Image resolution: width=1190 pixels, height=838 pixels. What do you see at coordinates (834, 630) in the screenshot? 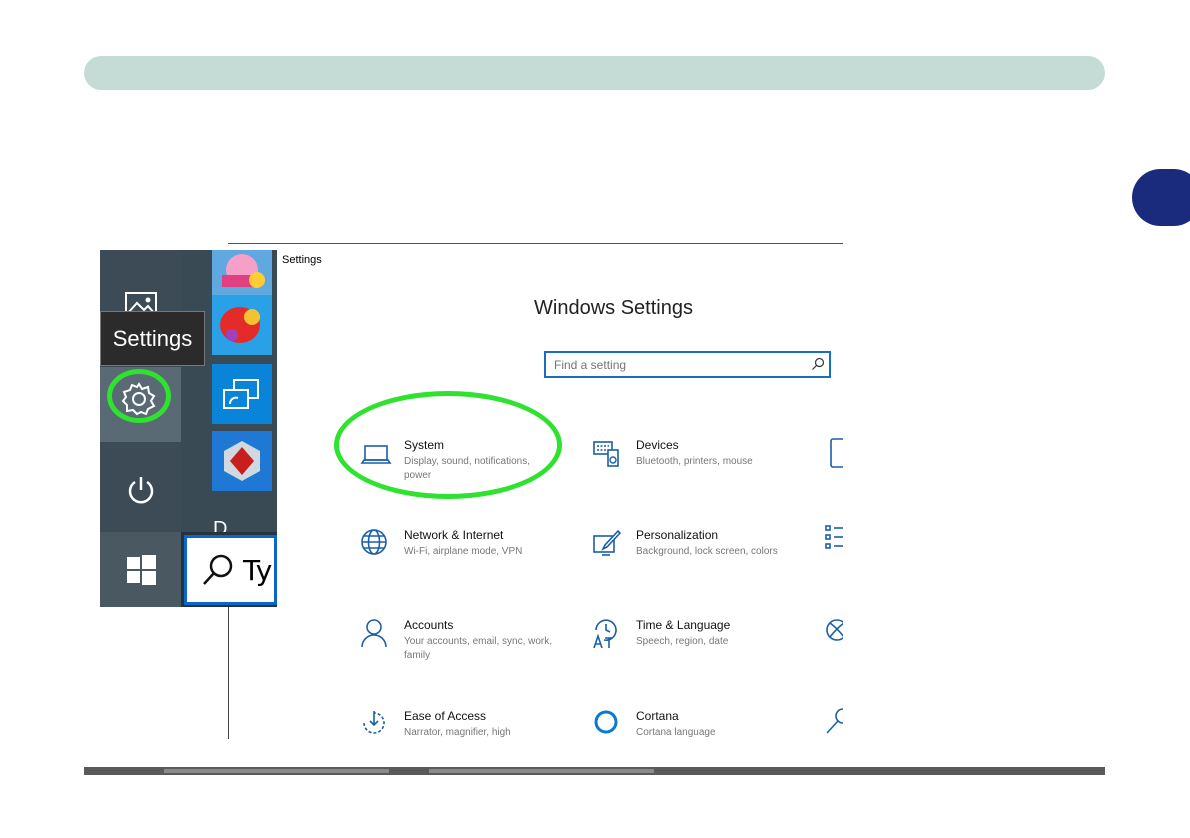
I see `xbox-icon` at bounding box center [834, 630].